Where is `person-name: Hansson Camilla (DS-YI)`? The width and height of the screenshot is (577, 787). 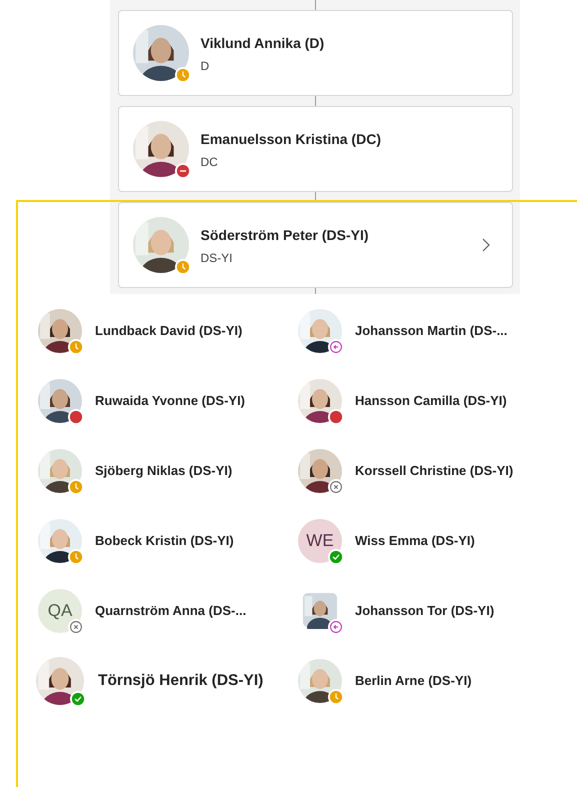
person-name: Hansson Camilla (DS-YI) is located at coordinates (431, 401).